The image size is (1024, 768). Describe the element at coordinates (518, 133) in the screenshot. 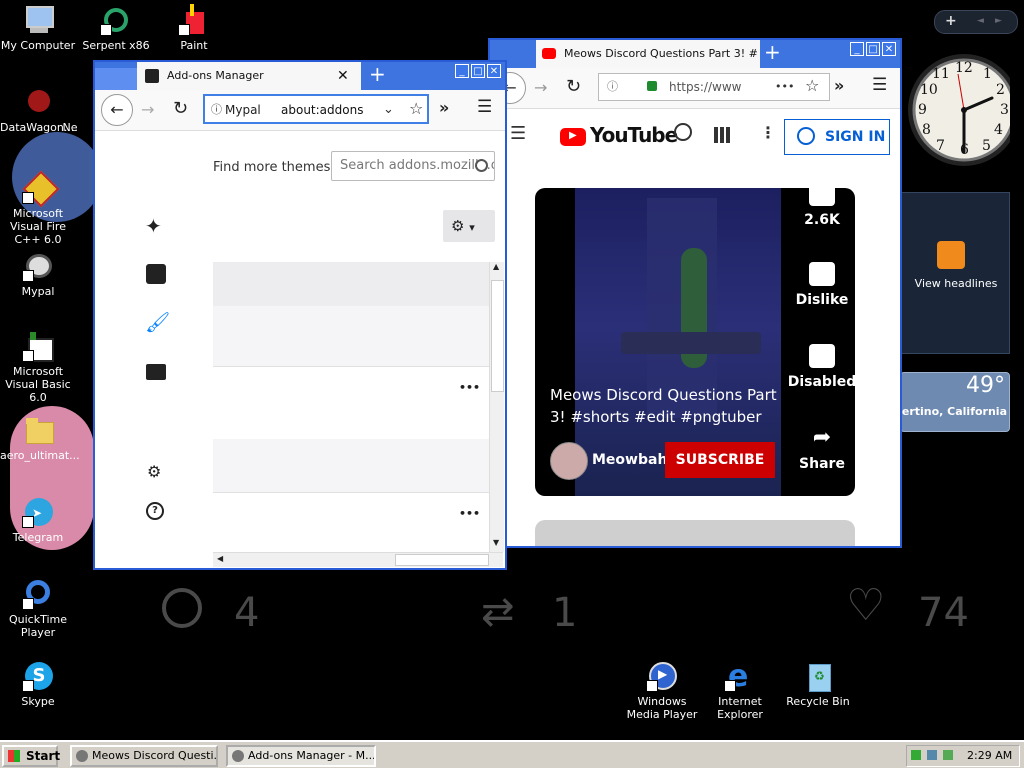

I see `guide-menu-icon: ☰` at that location.